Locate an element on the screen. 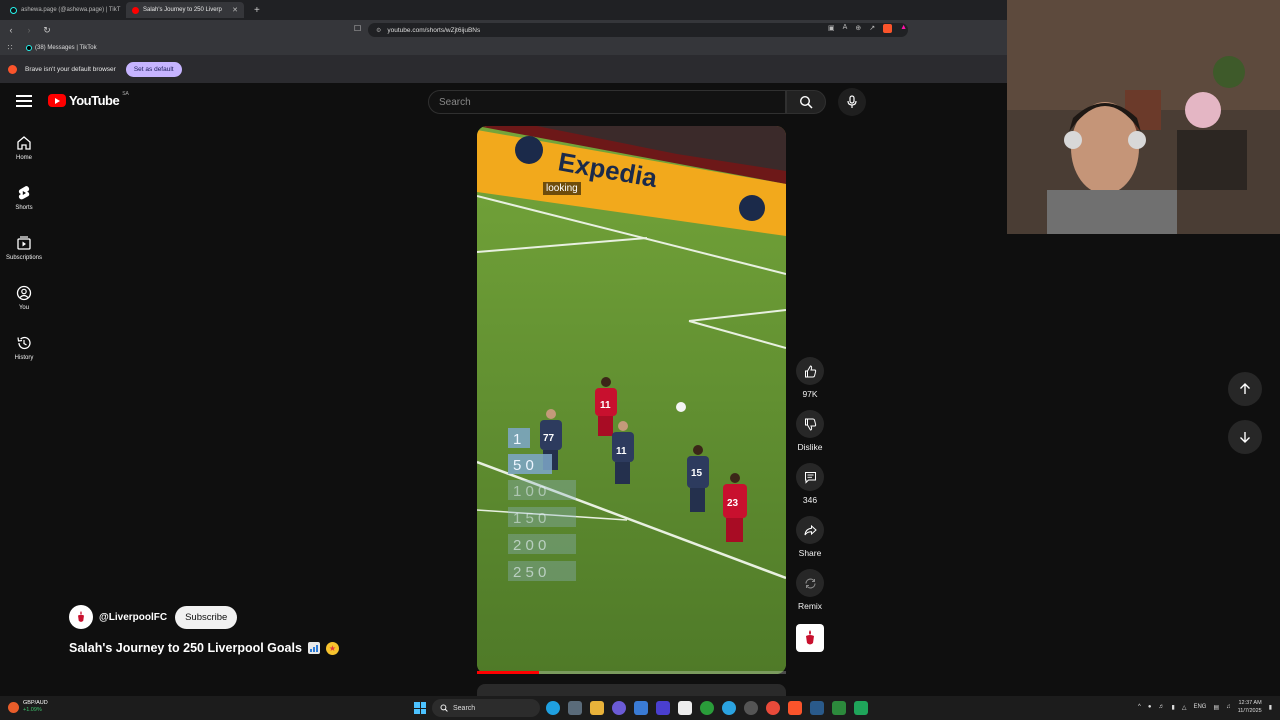  windows-start-icon is located at coordinates (420, 708).